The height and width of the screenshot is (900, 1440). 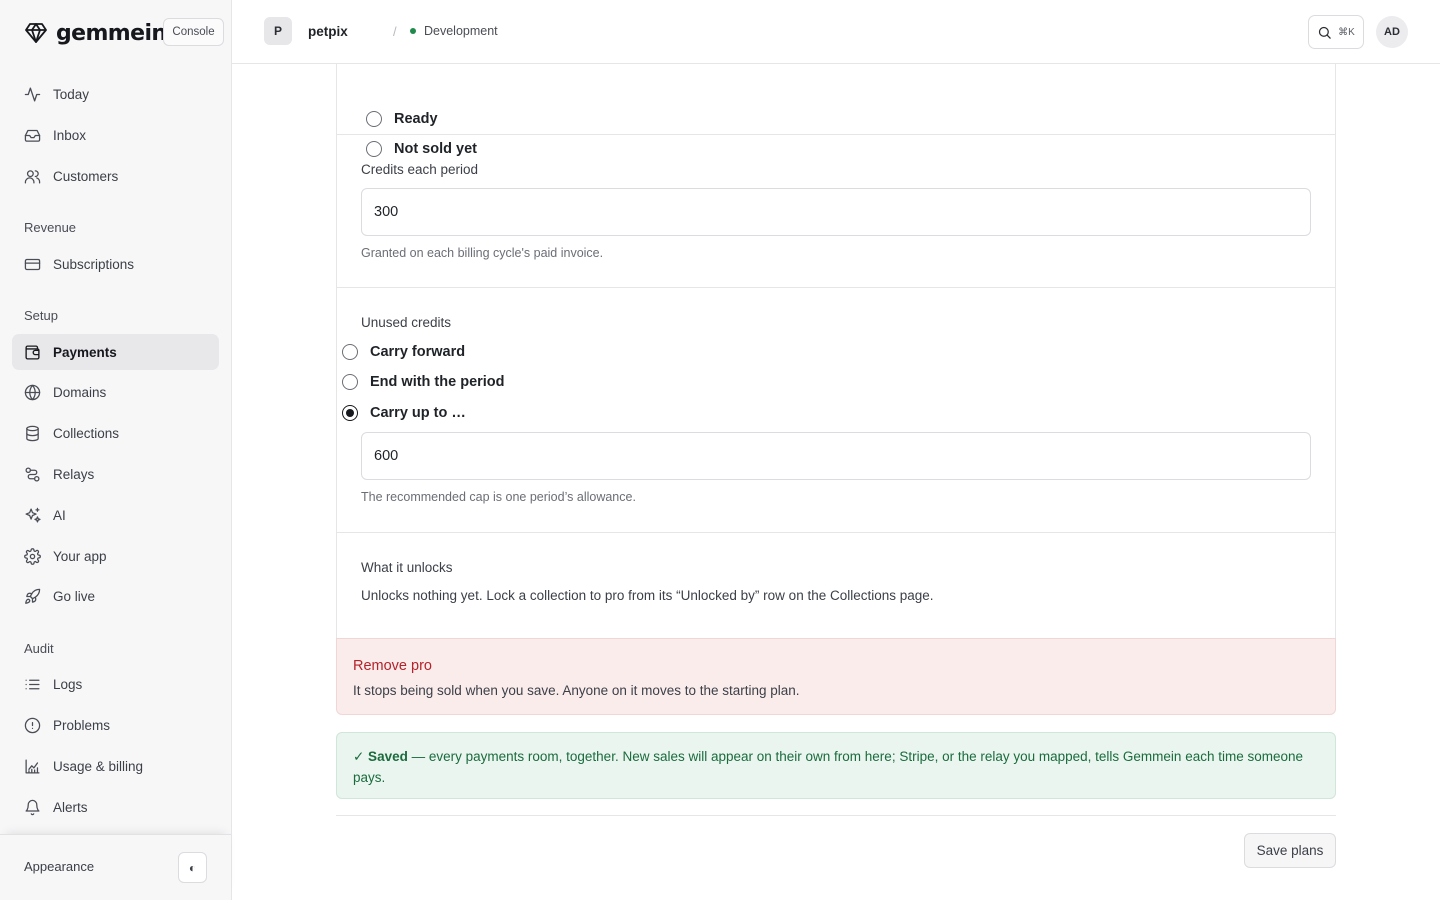 I want to click on sidebar-item-label: Collections, so click(x=86, y=433).